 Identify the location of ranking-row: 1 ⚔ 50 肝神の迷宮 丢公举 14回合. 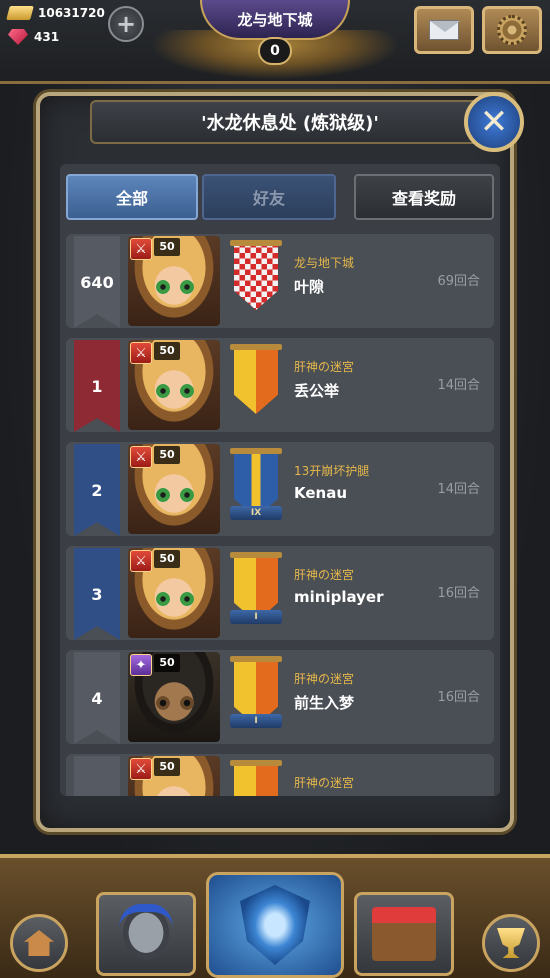
(280, 385).